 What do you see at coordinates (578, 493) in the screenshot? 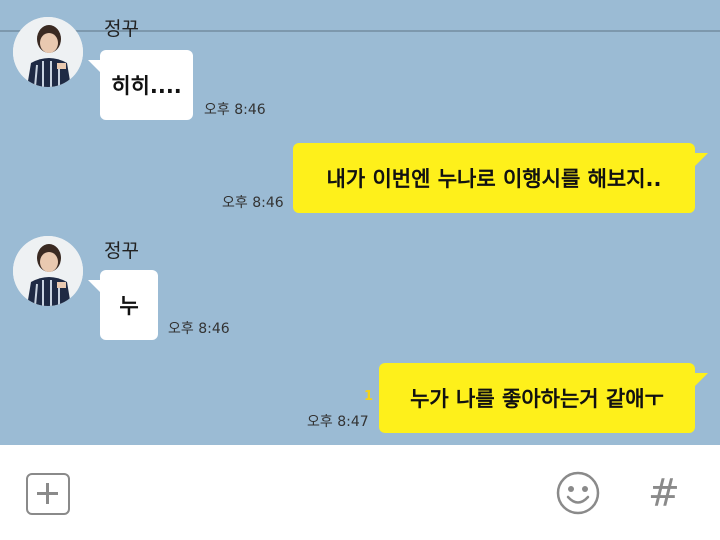
I see `smiley-icon` at bounding box center [578, 493].